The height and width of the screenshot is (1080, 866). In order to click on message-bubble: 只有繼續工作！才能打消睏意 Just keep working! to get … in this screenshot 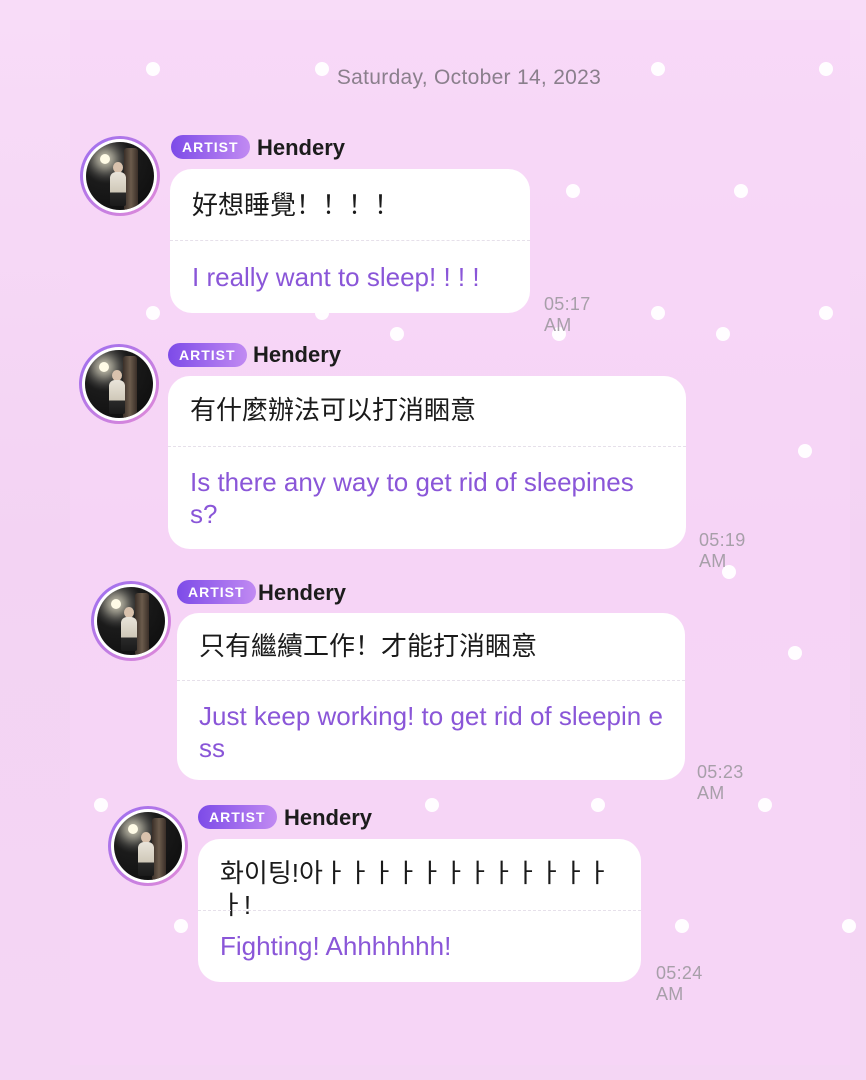, I will do `click(431, 696)`.